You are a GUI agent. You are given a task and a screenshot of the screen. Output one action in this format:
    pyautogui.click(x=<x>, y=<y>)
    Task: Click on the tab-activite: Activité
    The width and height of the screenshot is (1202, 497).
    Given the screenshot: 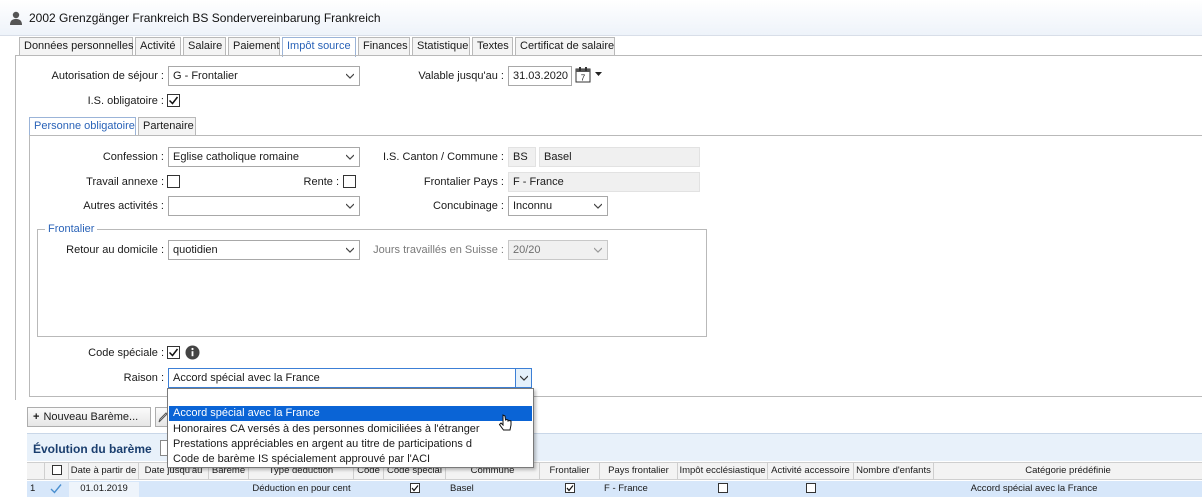 What is the action you would take?
    pyautogui.click(x=158, y=46)
    